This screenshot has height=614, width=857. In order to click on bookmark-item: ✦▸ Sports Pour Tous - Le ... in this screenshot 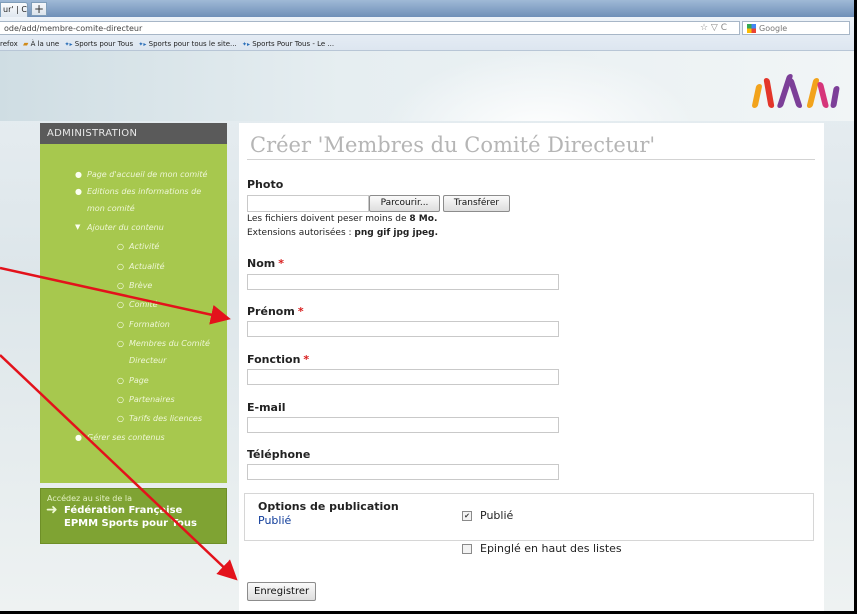, I will do `click(288, 44)`.